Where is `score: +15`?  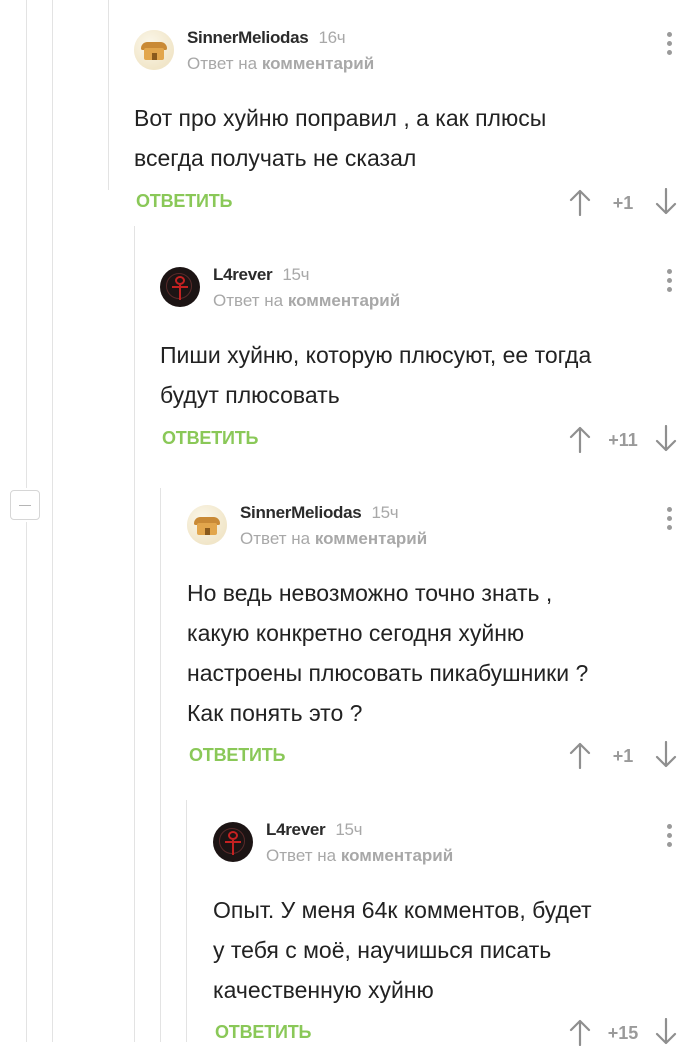
score: +15 is located at coordinates (623, 1033).